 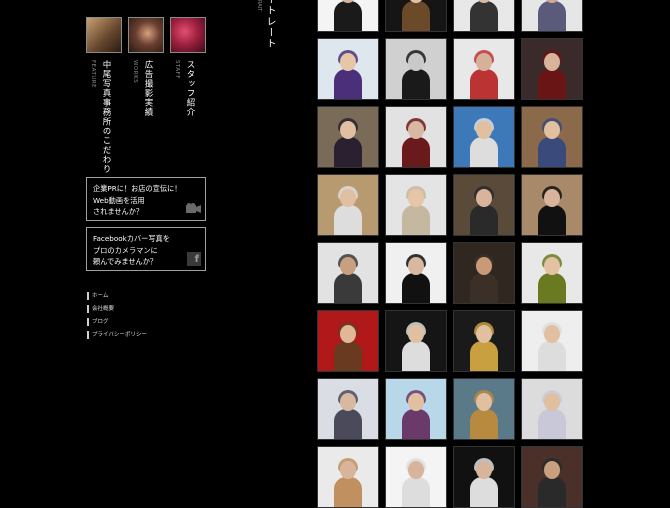 I want to click on nav-item-works-en: WORKS, so click(x=135, y=72).